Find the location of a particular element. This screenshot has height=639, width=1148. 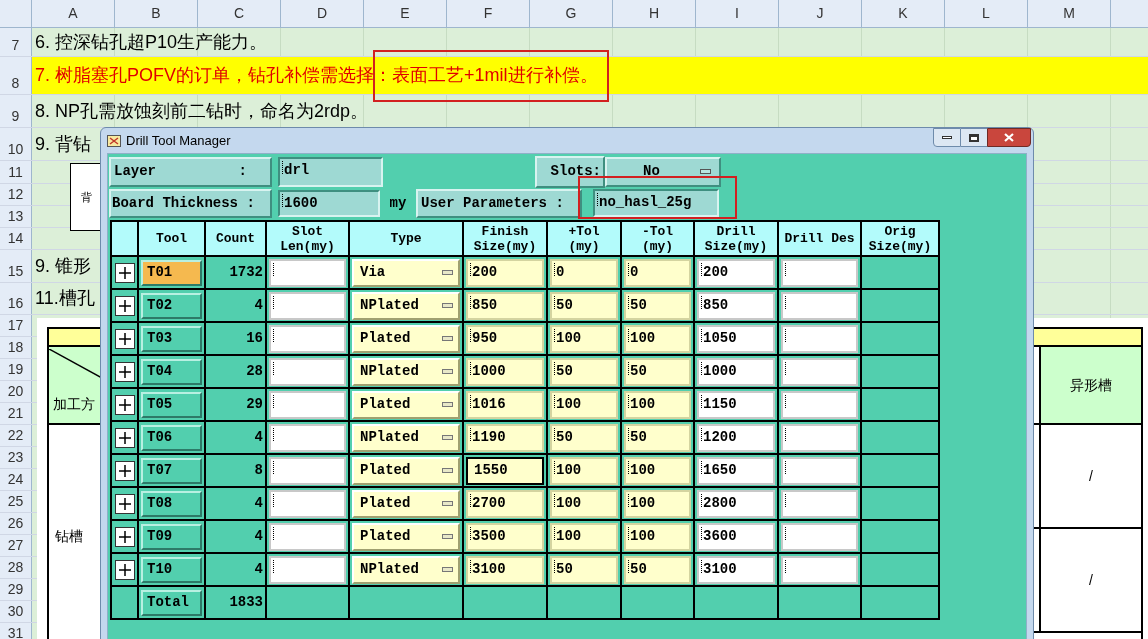

column-header: L is located at coordinates (986, 13).